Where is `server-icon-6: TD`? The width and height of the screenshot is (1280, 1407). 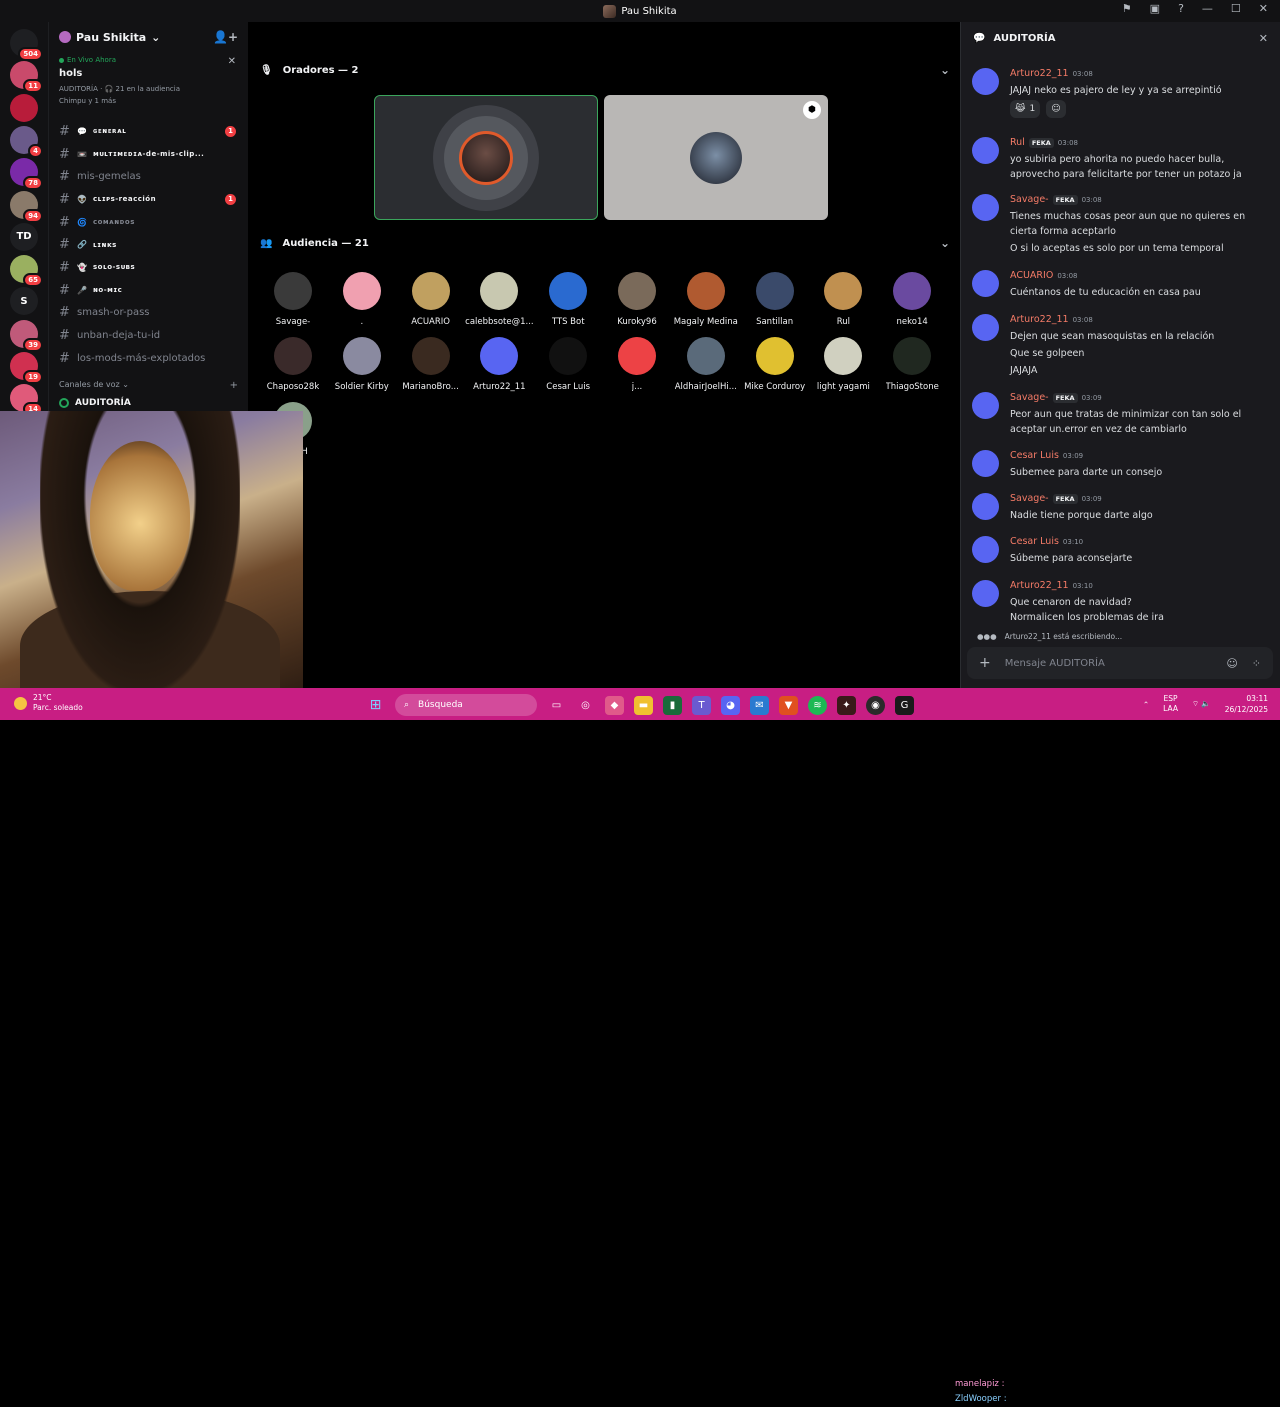
server-icon-6: TD is located at coordinates (24, 236).